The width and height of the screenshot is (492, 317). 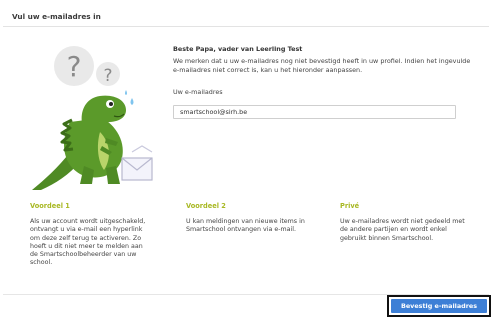 I want to click on confirm-email-button: Bevestig e-mailadres, so click(x=439, y=306).